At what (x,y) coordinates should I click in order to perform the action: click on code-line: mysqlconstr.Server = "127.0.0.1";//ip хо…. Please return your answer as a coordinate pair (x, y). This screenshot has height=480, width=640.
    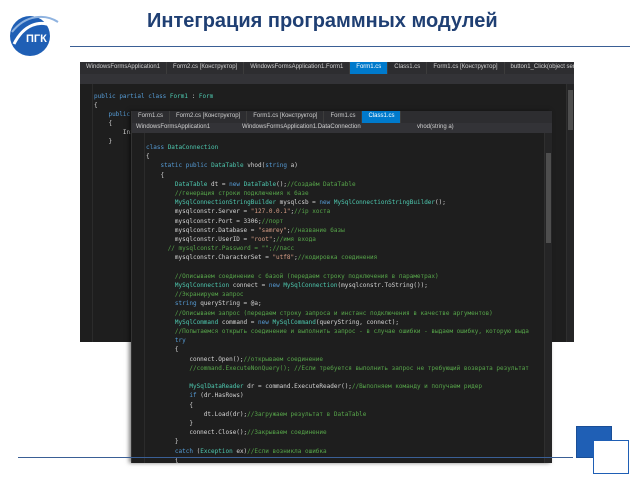
    Looking at the image, I should click on (238, 212).